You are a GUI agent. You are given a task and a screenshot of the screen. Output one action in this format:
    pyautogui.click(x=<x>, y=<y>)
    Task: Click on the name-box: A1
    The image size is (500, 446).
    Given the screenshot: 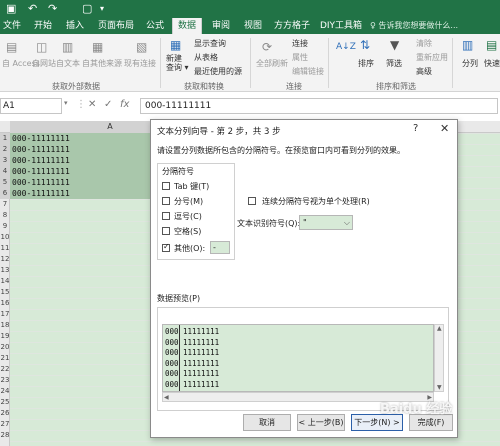 What is the action you would take?
    pyautogui.click(x=31, y=106)
    